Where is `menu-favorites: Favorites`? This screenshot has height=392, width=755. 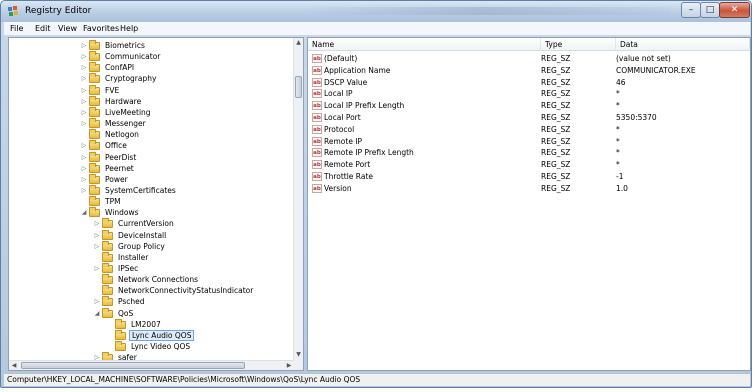 menu-favorites: Favorites is located at coordinates (101, 28).